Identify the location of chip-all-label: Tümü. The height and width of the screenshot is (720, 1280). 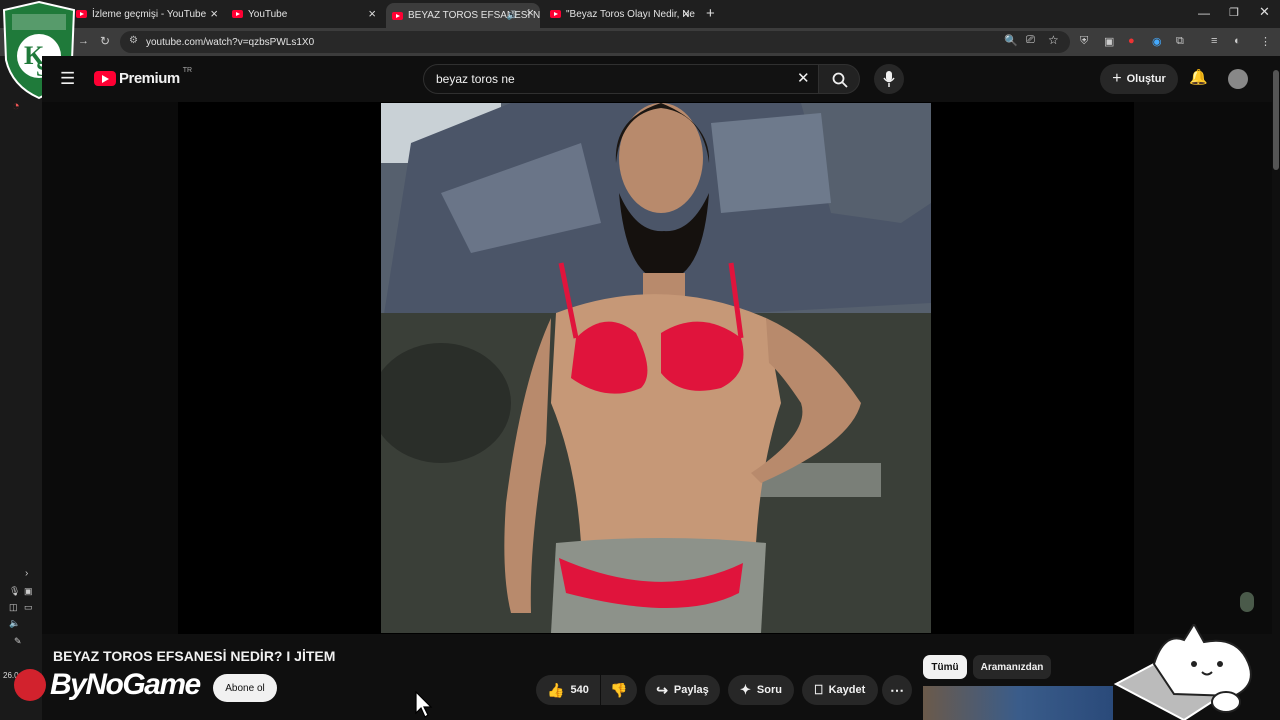
(945, 667).